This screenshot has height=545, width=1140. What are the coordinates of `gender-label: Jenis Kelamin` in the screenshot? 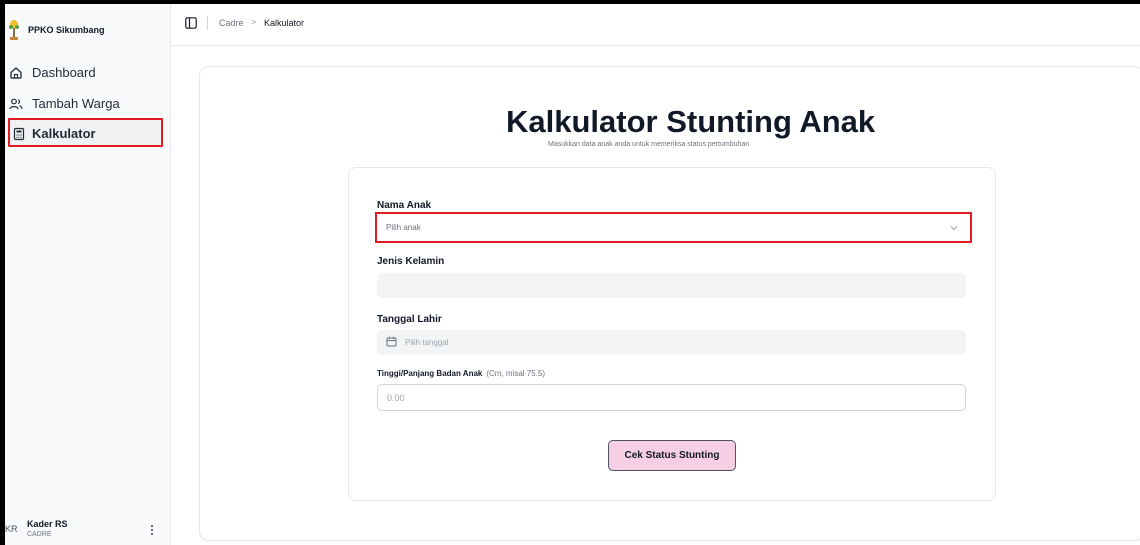 It's located at (411, 261).